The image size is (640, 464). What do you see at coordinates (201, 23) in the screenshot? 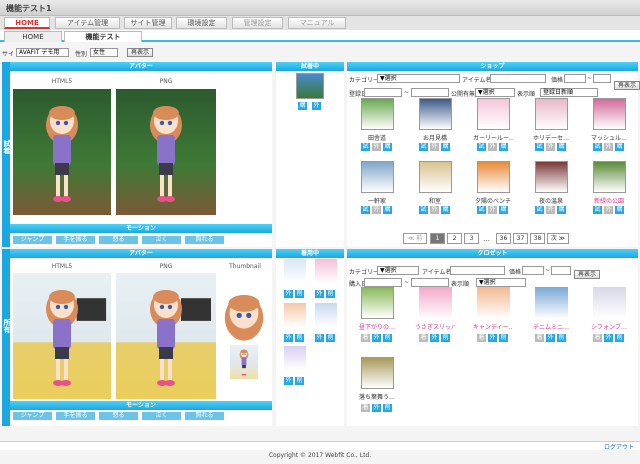
I see `menu-environment: 環境設定` at bounding box center [201, 23].